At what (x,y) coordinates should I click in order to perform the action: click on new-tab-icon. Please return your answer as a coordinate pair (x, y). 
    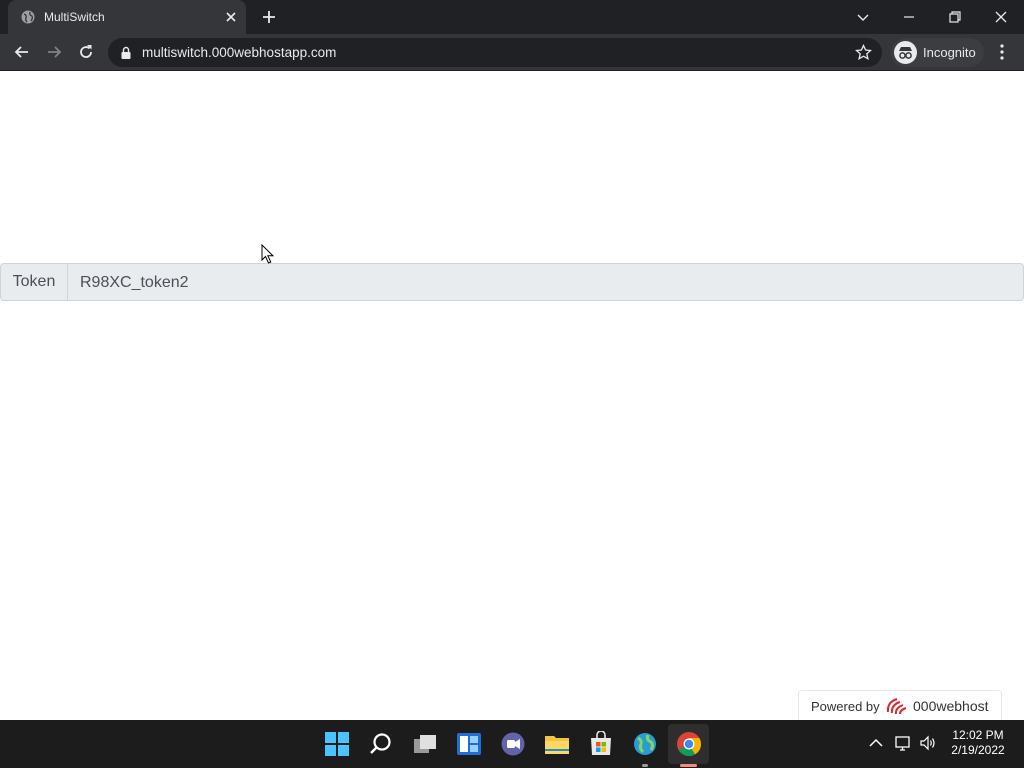
    Looking at the image, I should click on (269, 17).